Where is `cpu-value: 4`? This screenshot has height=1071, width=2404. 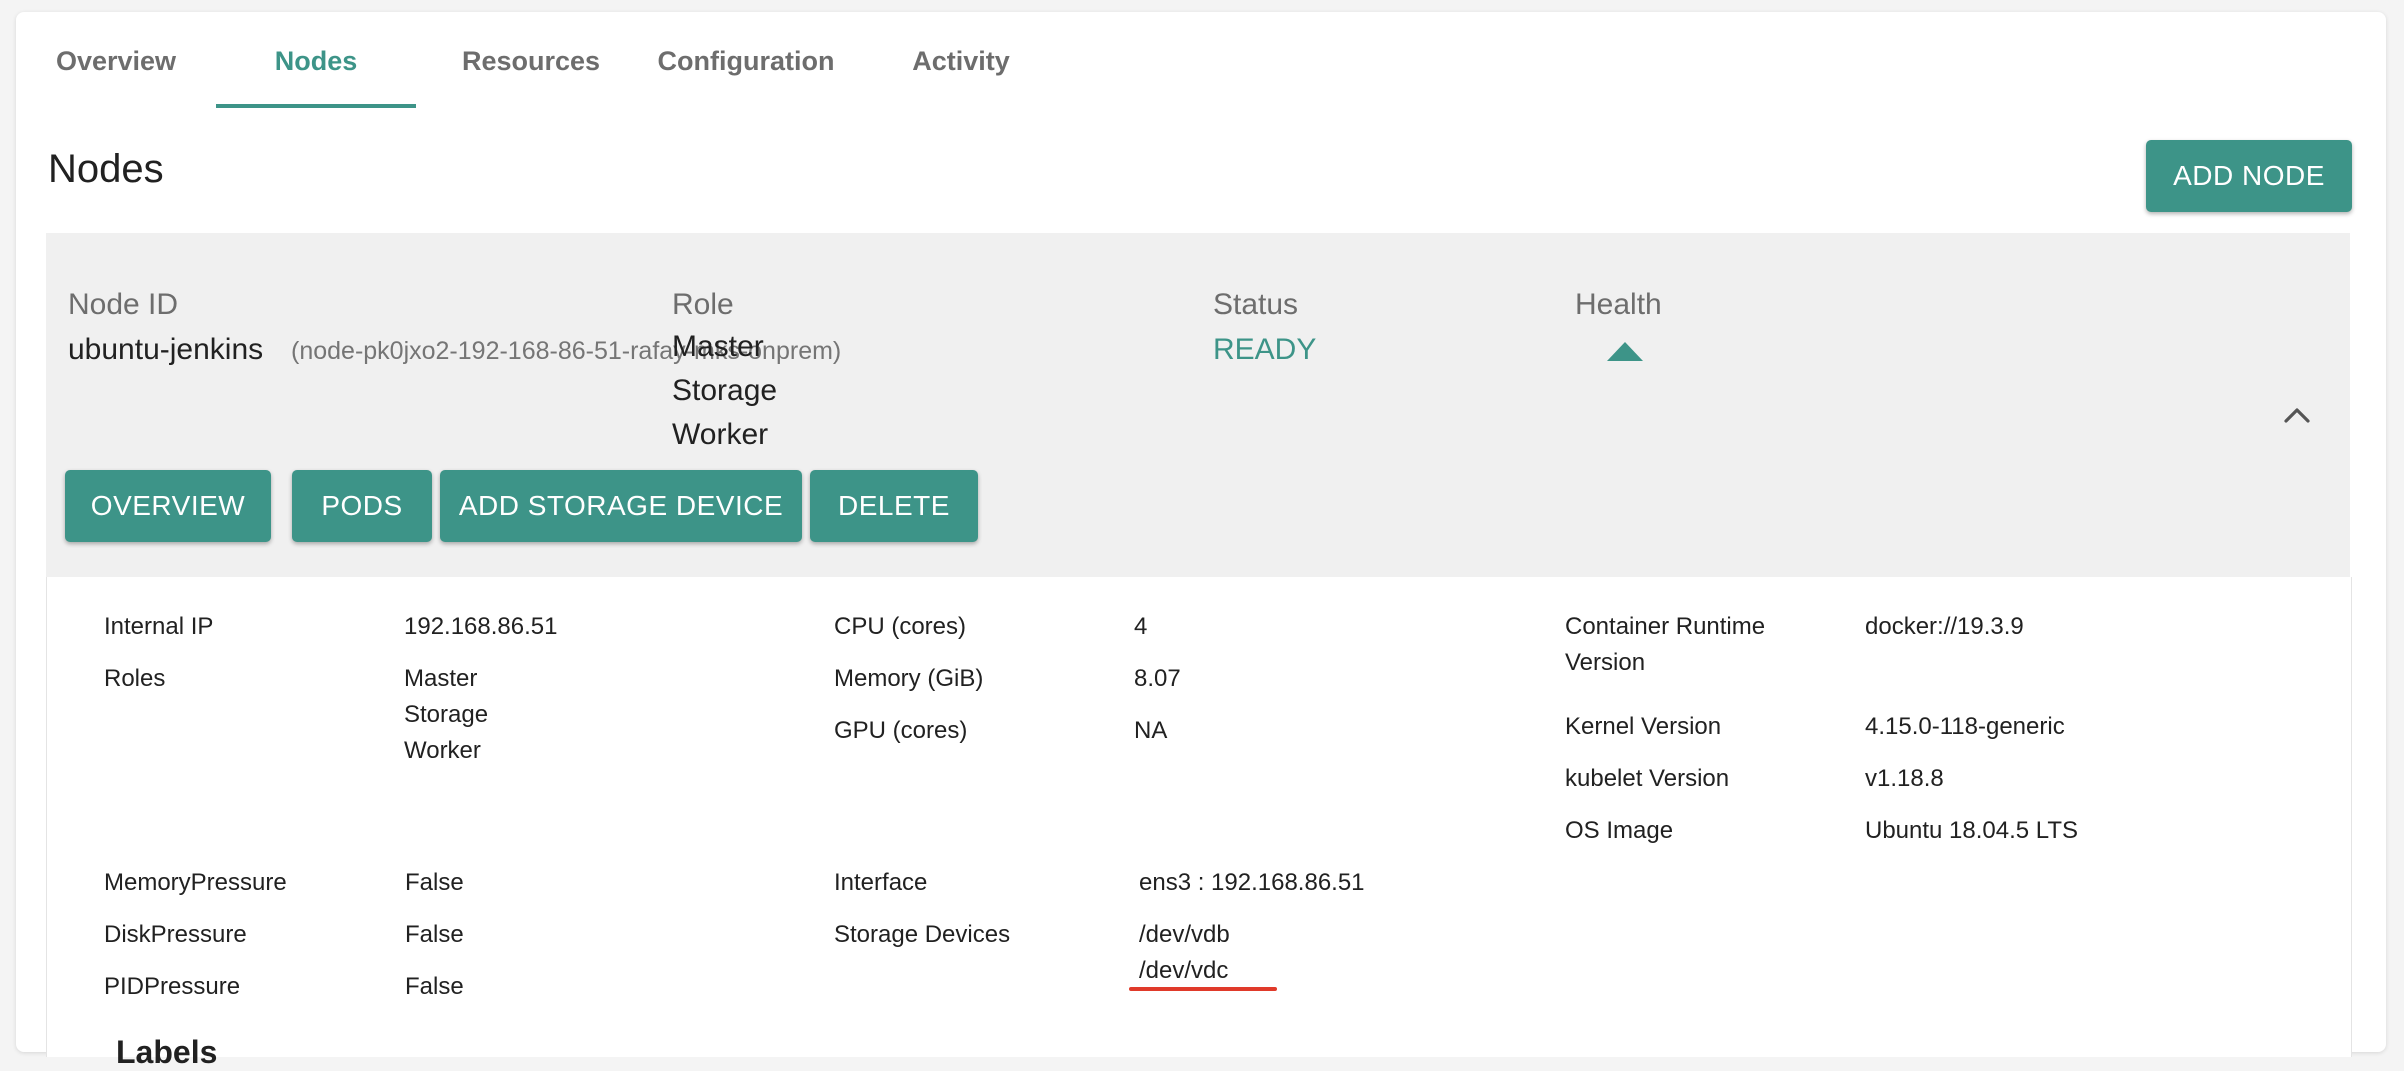
cpu-value: 4 is located at coordinates (1141, 626).